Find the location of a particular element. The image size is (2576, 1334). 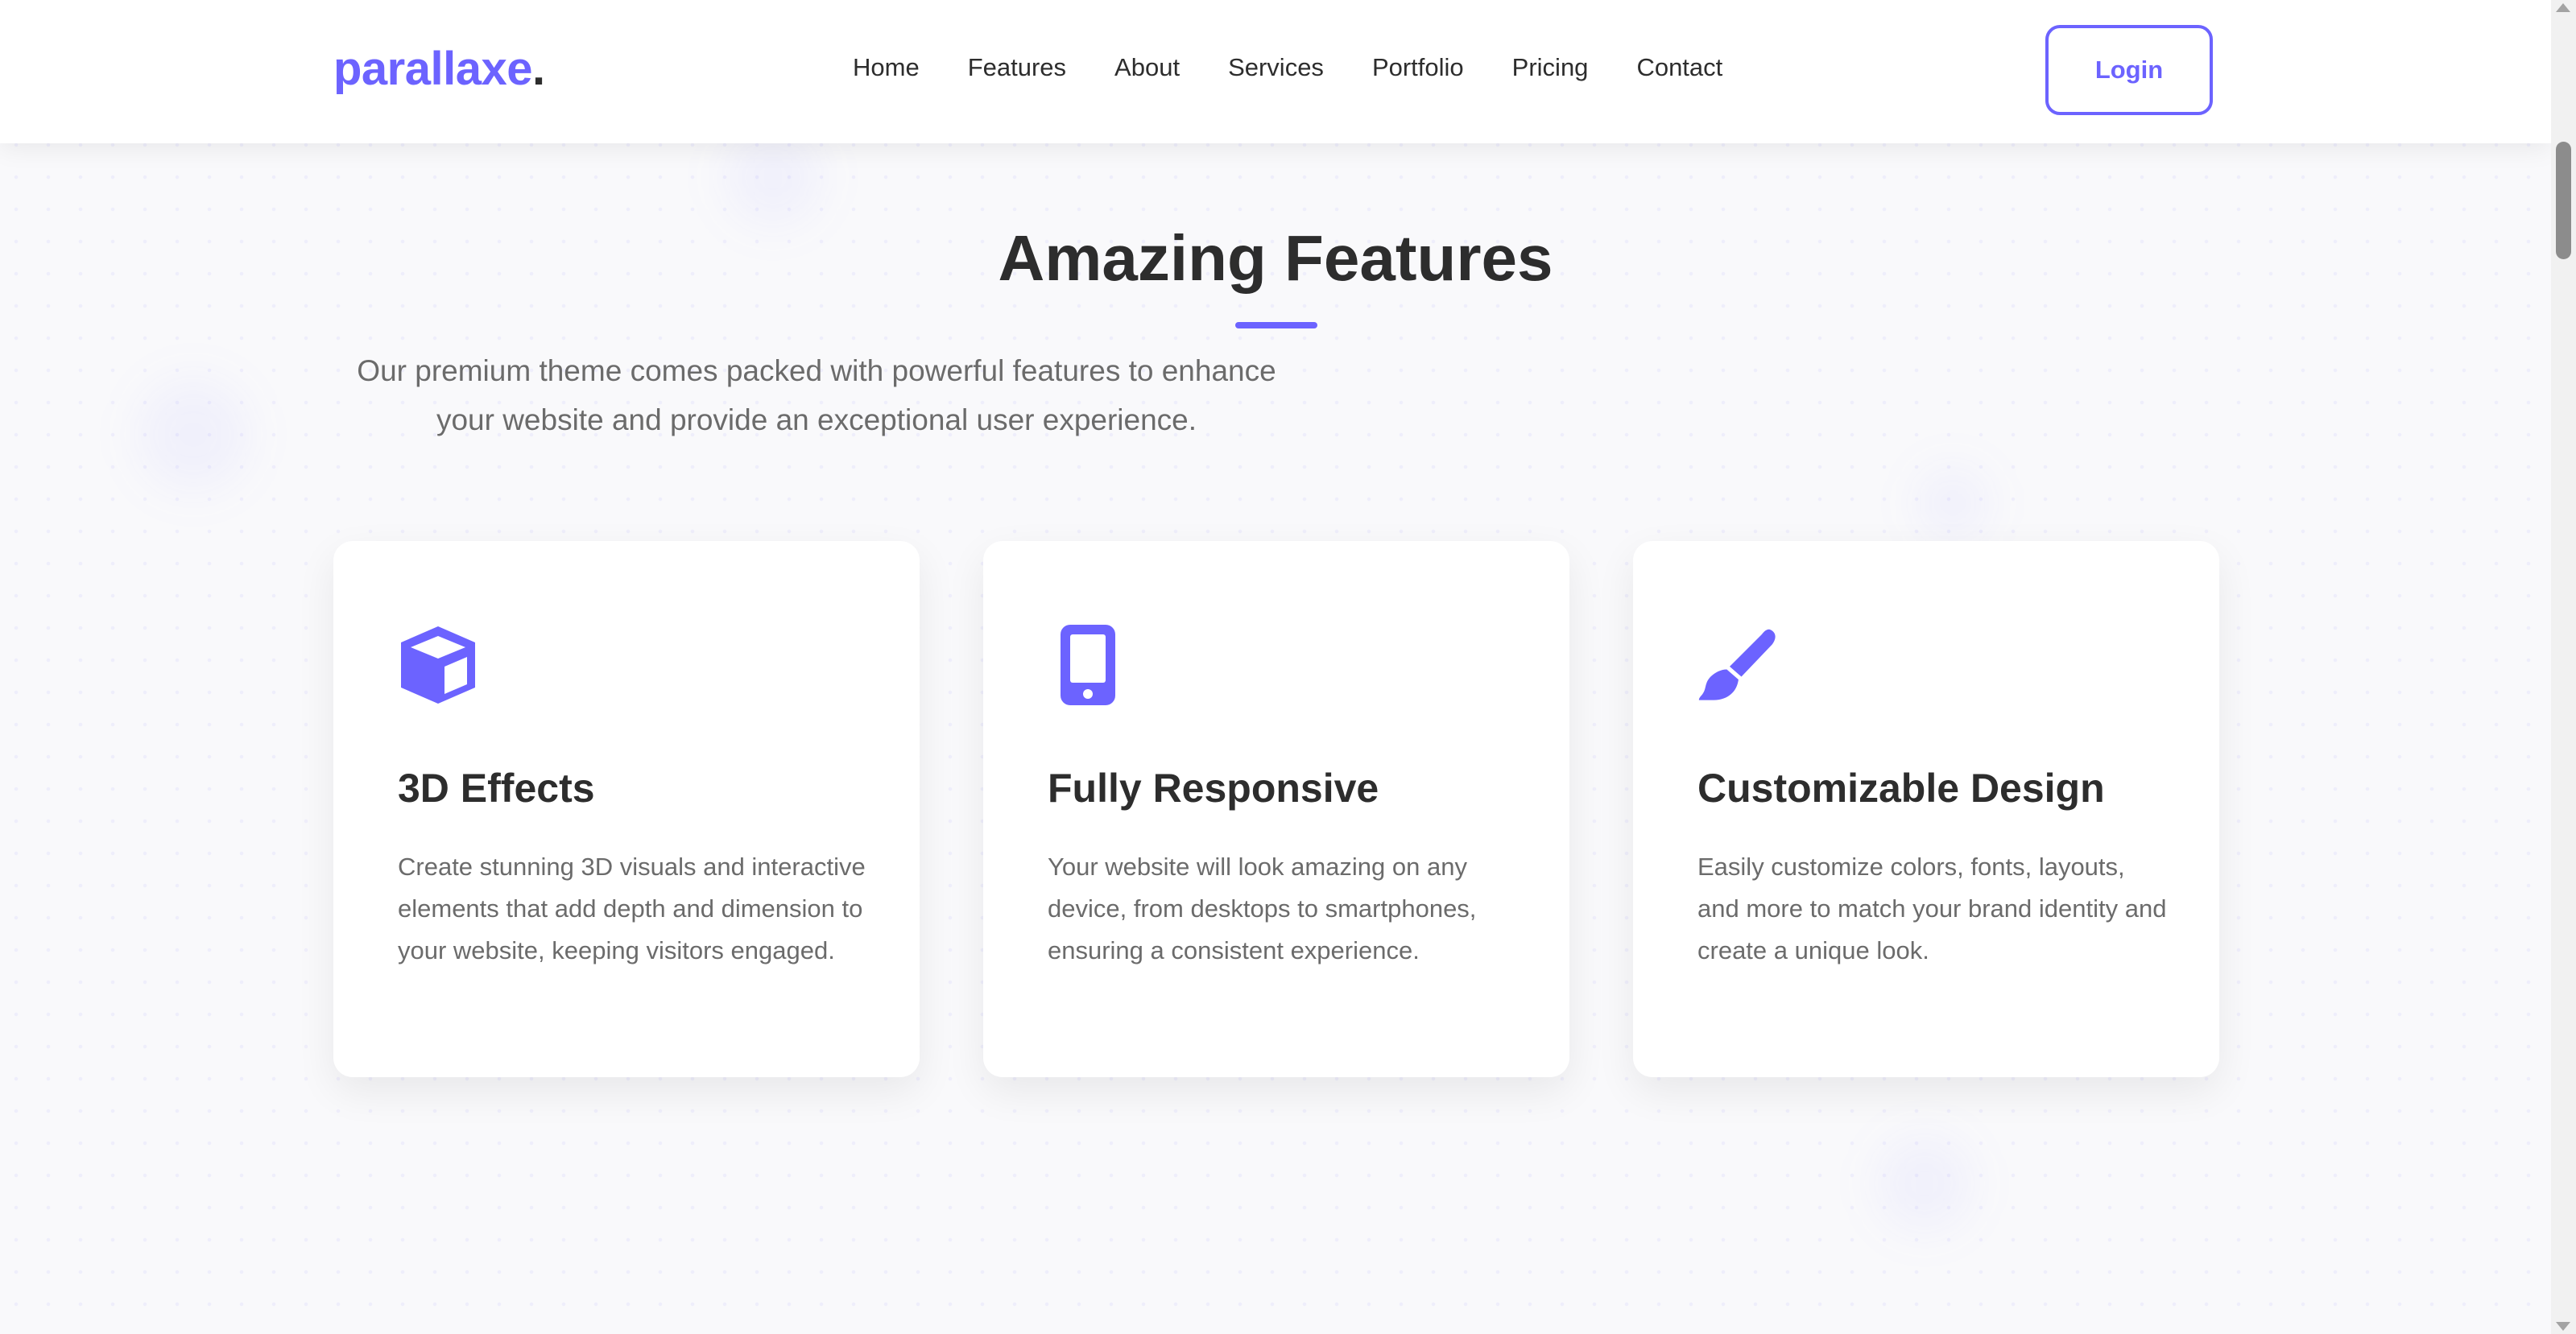

card-title-customizable: Customizable Design is located at coordinates (1901, 788).